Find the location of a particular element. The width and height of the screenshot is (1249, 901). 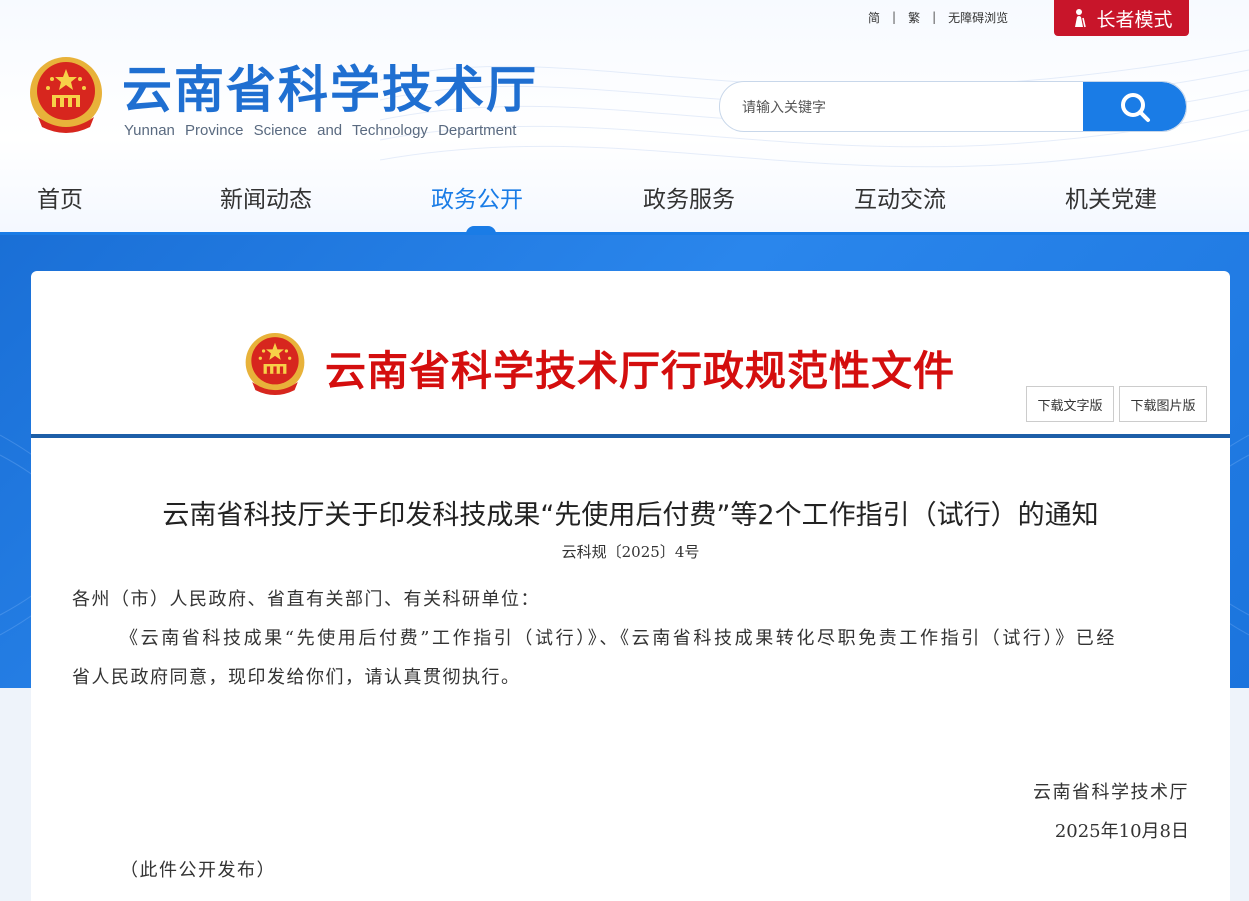

search-input is located at coordinates (907, 106).